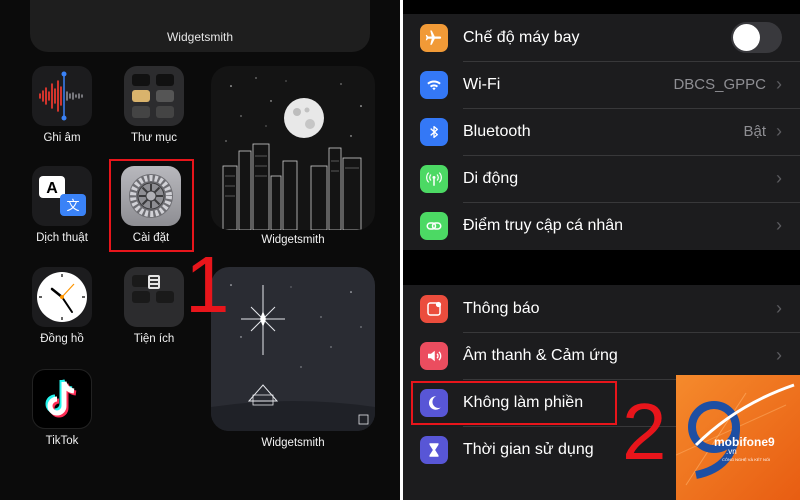 Image resolution: width=800 pixels, height=500 pixels. I want to click on row-bluetooth: Bluetooth Bật ›, so click(601, 131).